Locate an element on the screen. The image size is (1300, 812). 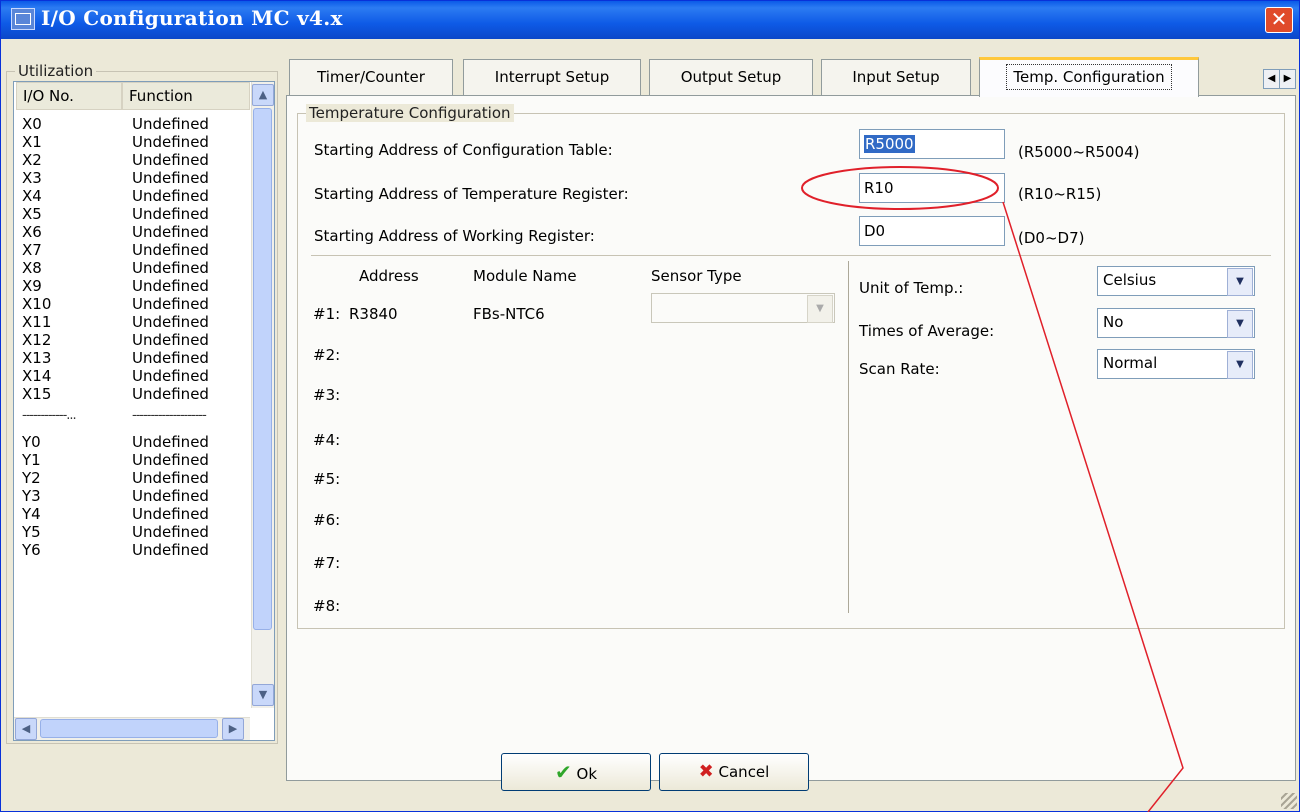
list-item: Y0 Undefined is located at coordinates (132, 443).